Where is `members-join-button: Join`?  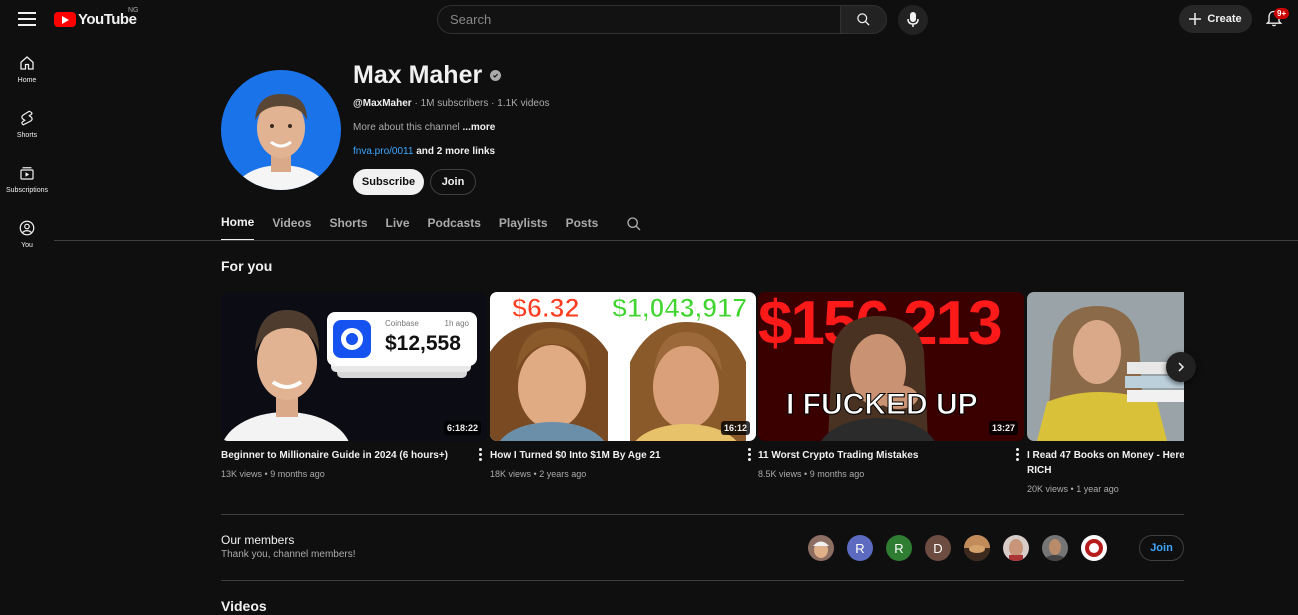
members-join-button: Join is located at coordinates (1161, 548).